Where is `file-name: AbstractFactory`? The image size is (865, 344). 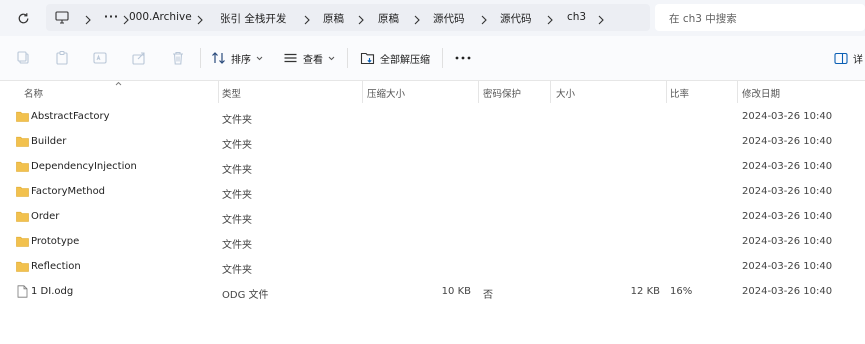 file-name: AbstractFactory is located at coordinates (70, 116).